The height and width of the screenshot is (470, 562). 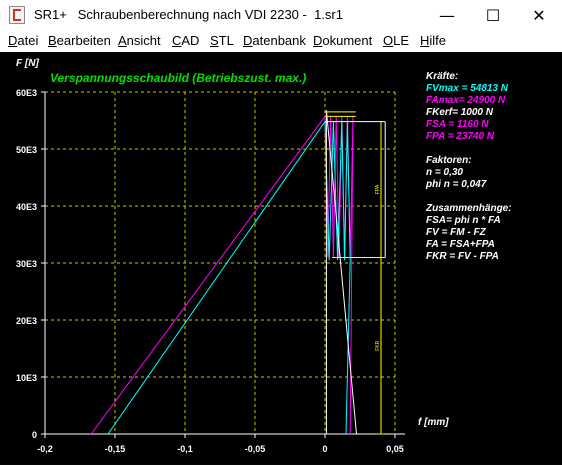 I want to click on y-tick-label: 10E3, so click(x=26, y=378).